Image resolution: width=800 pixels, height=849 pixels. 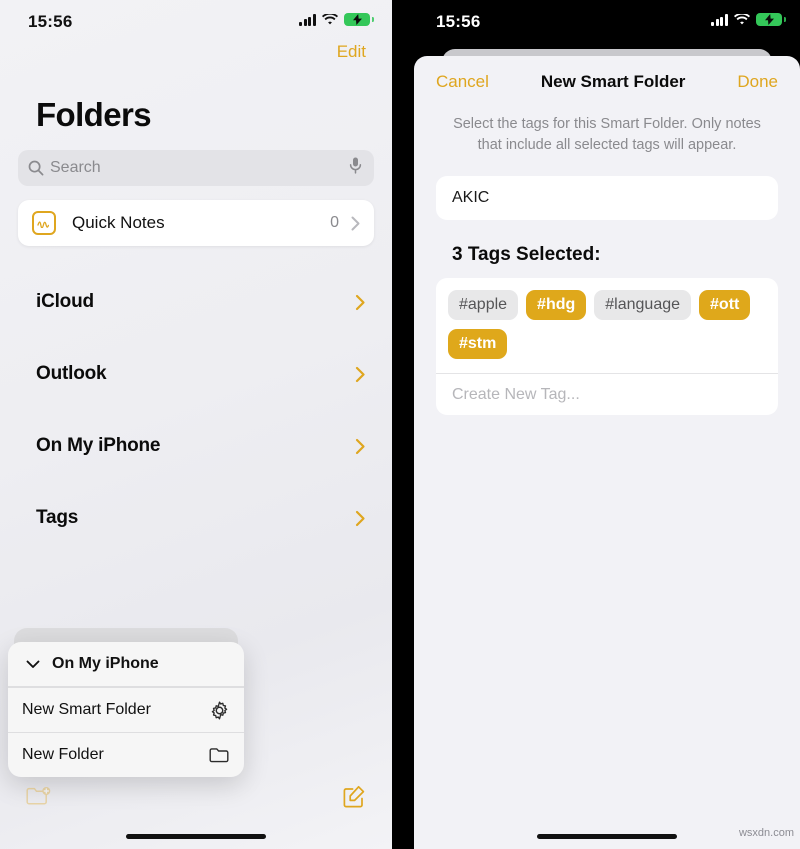 What do you see at coordinates (526, 255) in the screenshot?
I see `tags-selected-heading: 3 Tags Selected:` at bounding box center [526, 255].